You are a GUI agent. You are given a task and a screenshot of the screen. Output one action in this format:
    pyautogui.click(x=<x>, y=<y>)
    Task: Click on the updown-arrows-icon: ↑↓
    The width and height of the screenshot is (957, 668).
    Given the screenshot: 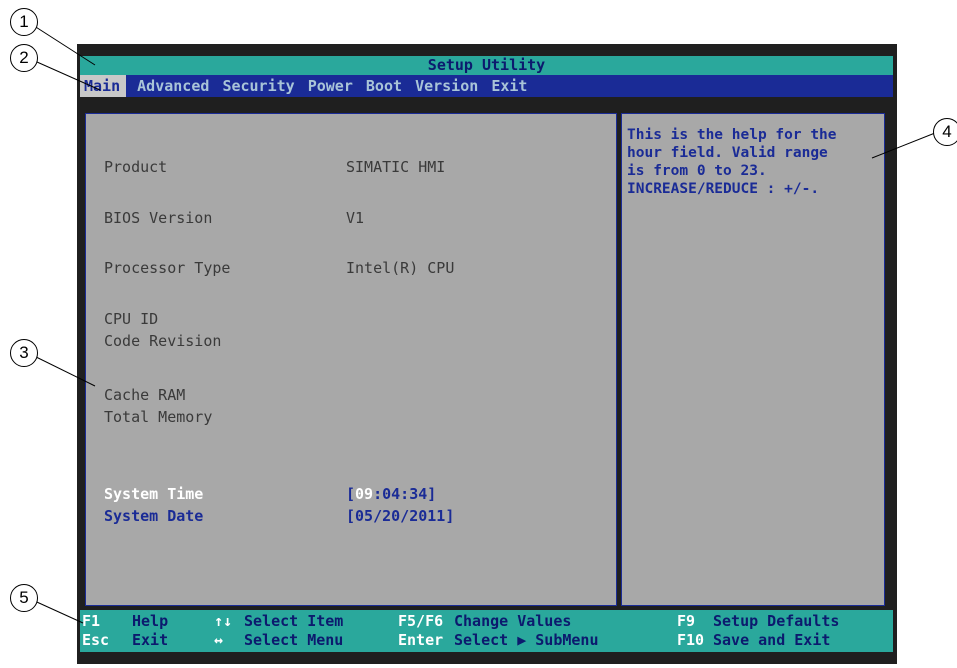 What is the action you would take?
    pyautogui.click(x=223, y=621)
    